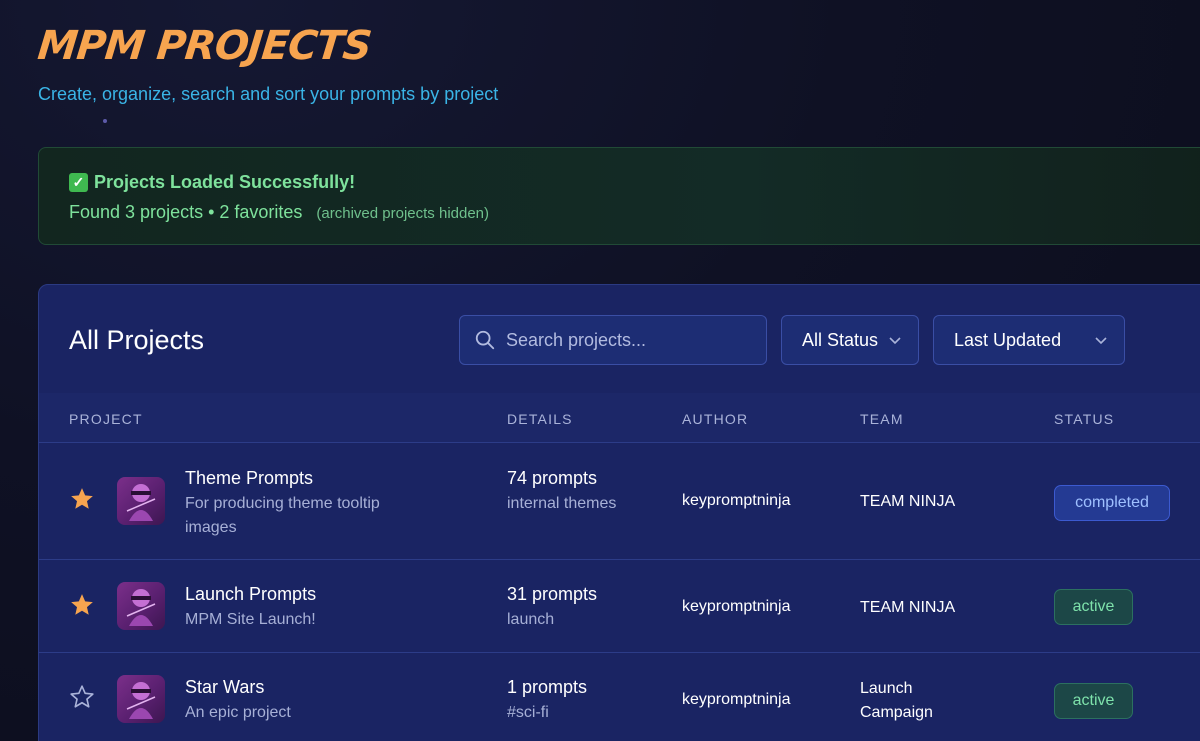 Image resolution: width=1200 pixels, height=741 pixels. I want to click on project-description: For producing theme tooltip images, so click(282, 515).